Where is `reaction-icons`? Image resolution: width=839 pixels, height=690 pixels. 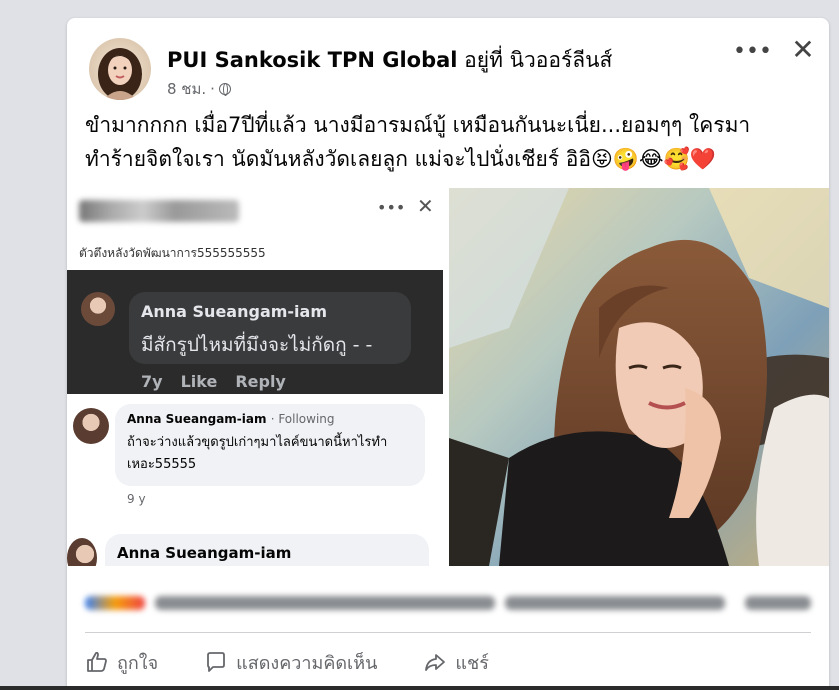 reaction-icons is located at coordinates (115, 603).